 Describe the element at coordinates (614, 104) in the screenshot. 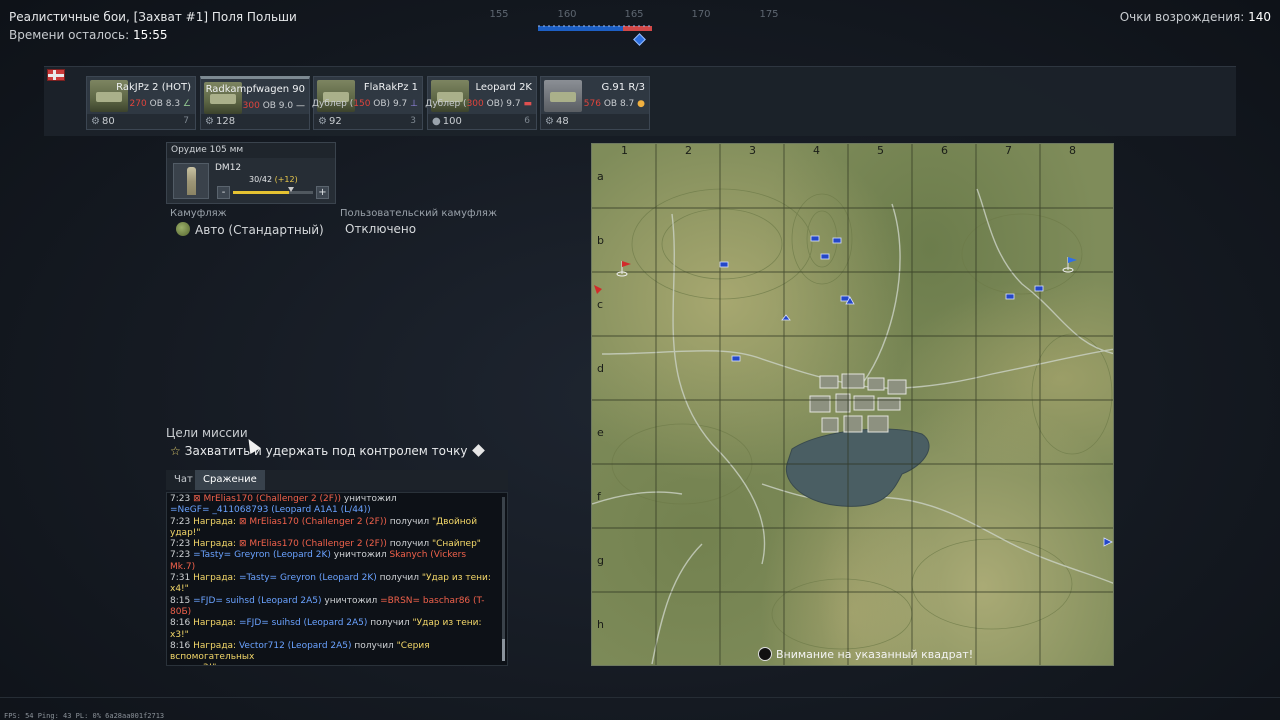

I see `vehicle-cost: 576 OB 8.7 ●` at that location.